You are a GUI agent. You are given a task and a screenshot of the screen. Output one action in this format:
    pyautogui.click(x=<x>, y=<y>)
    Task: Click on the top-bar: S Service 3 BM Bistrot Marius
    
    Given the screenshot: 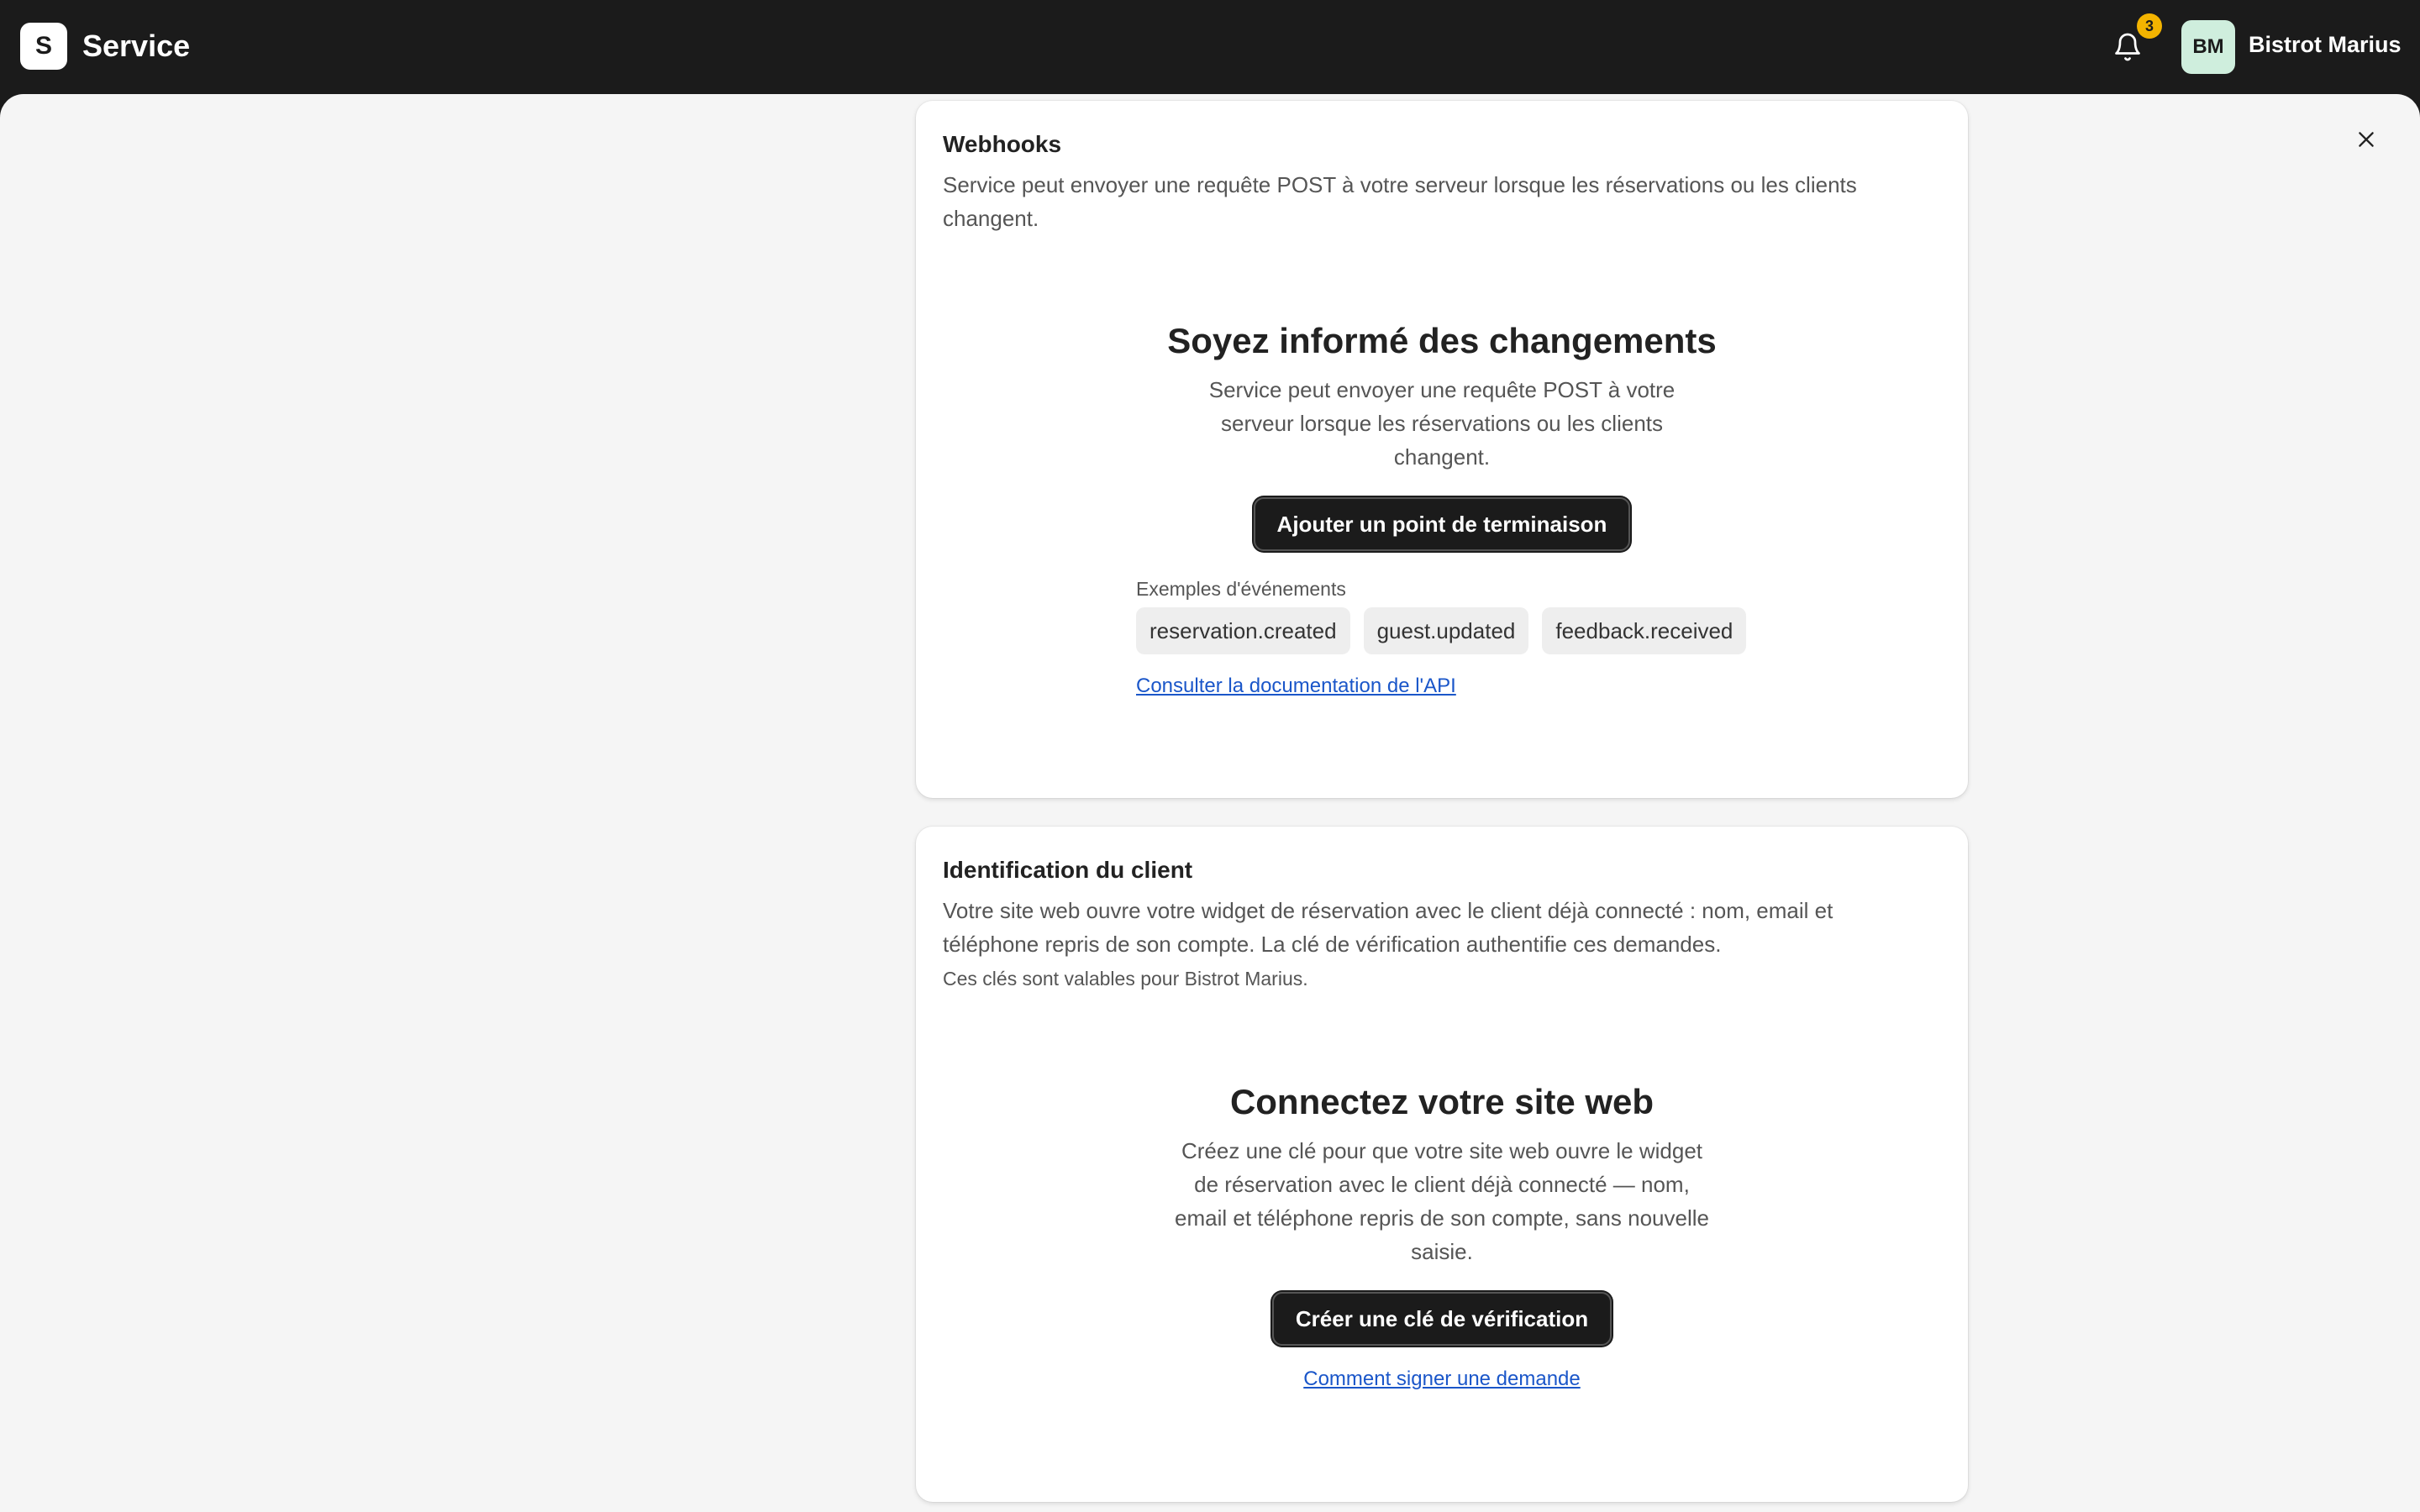 What is the action you would take?
    pyautogui.click(x=1210, y=47)
    